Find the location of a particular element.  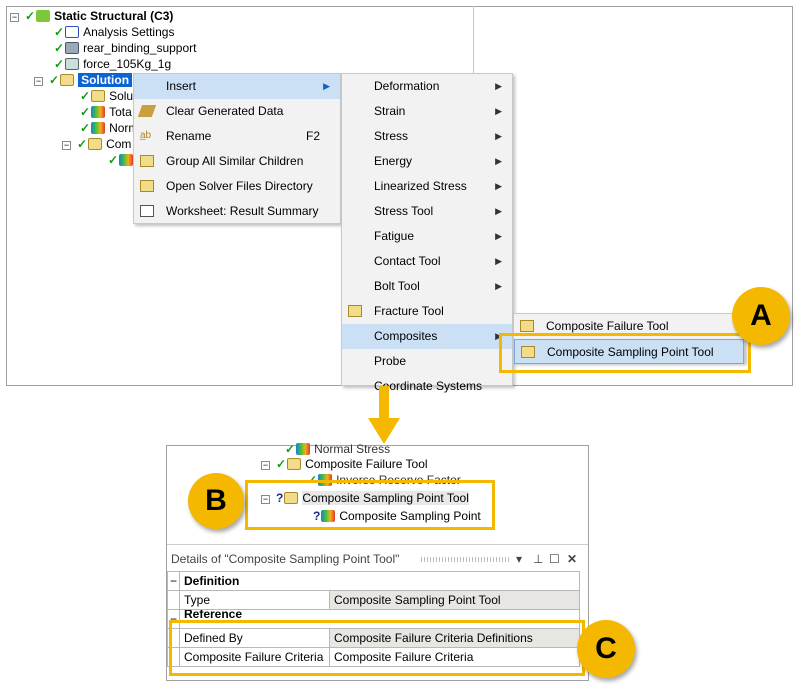

menu-item-energy: Energy ▶ is located at coordinates (427, 161).